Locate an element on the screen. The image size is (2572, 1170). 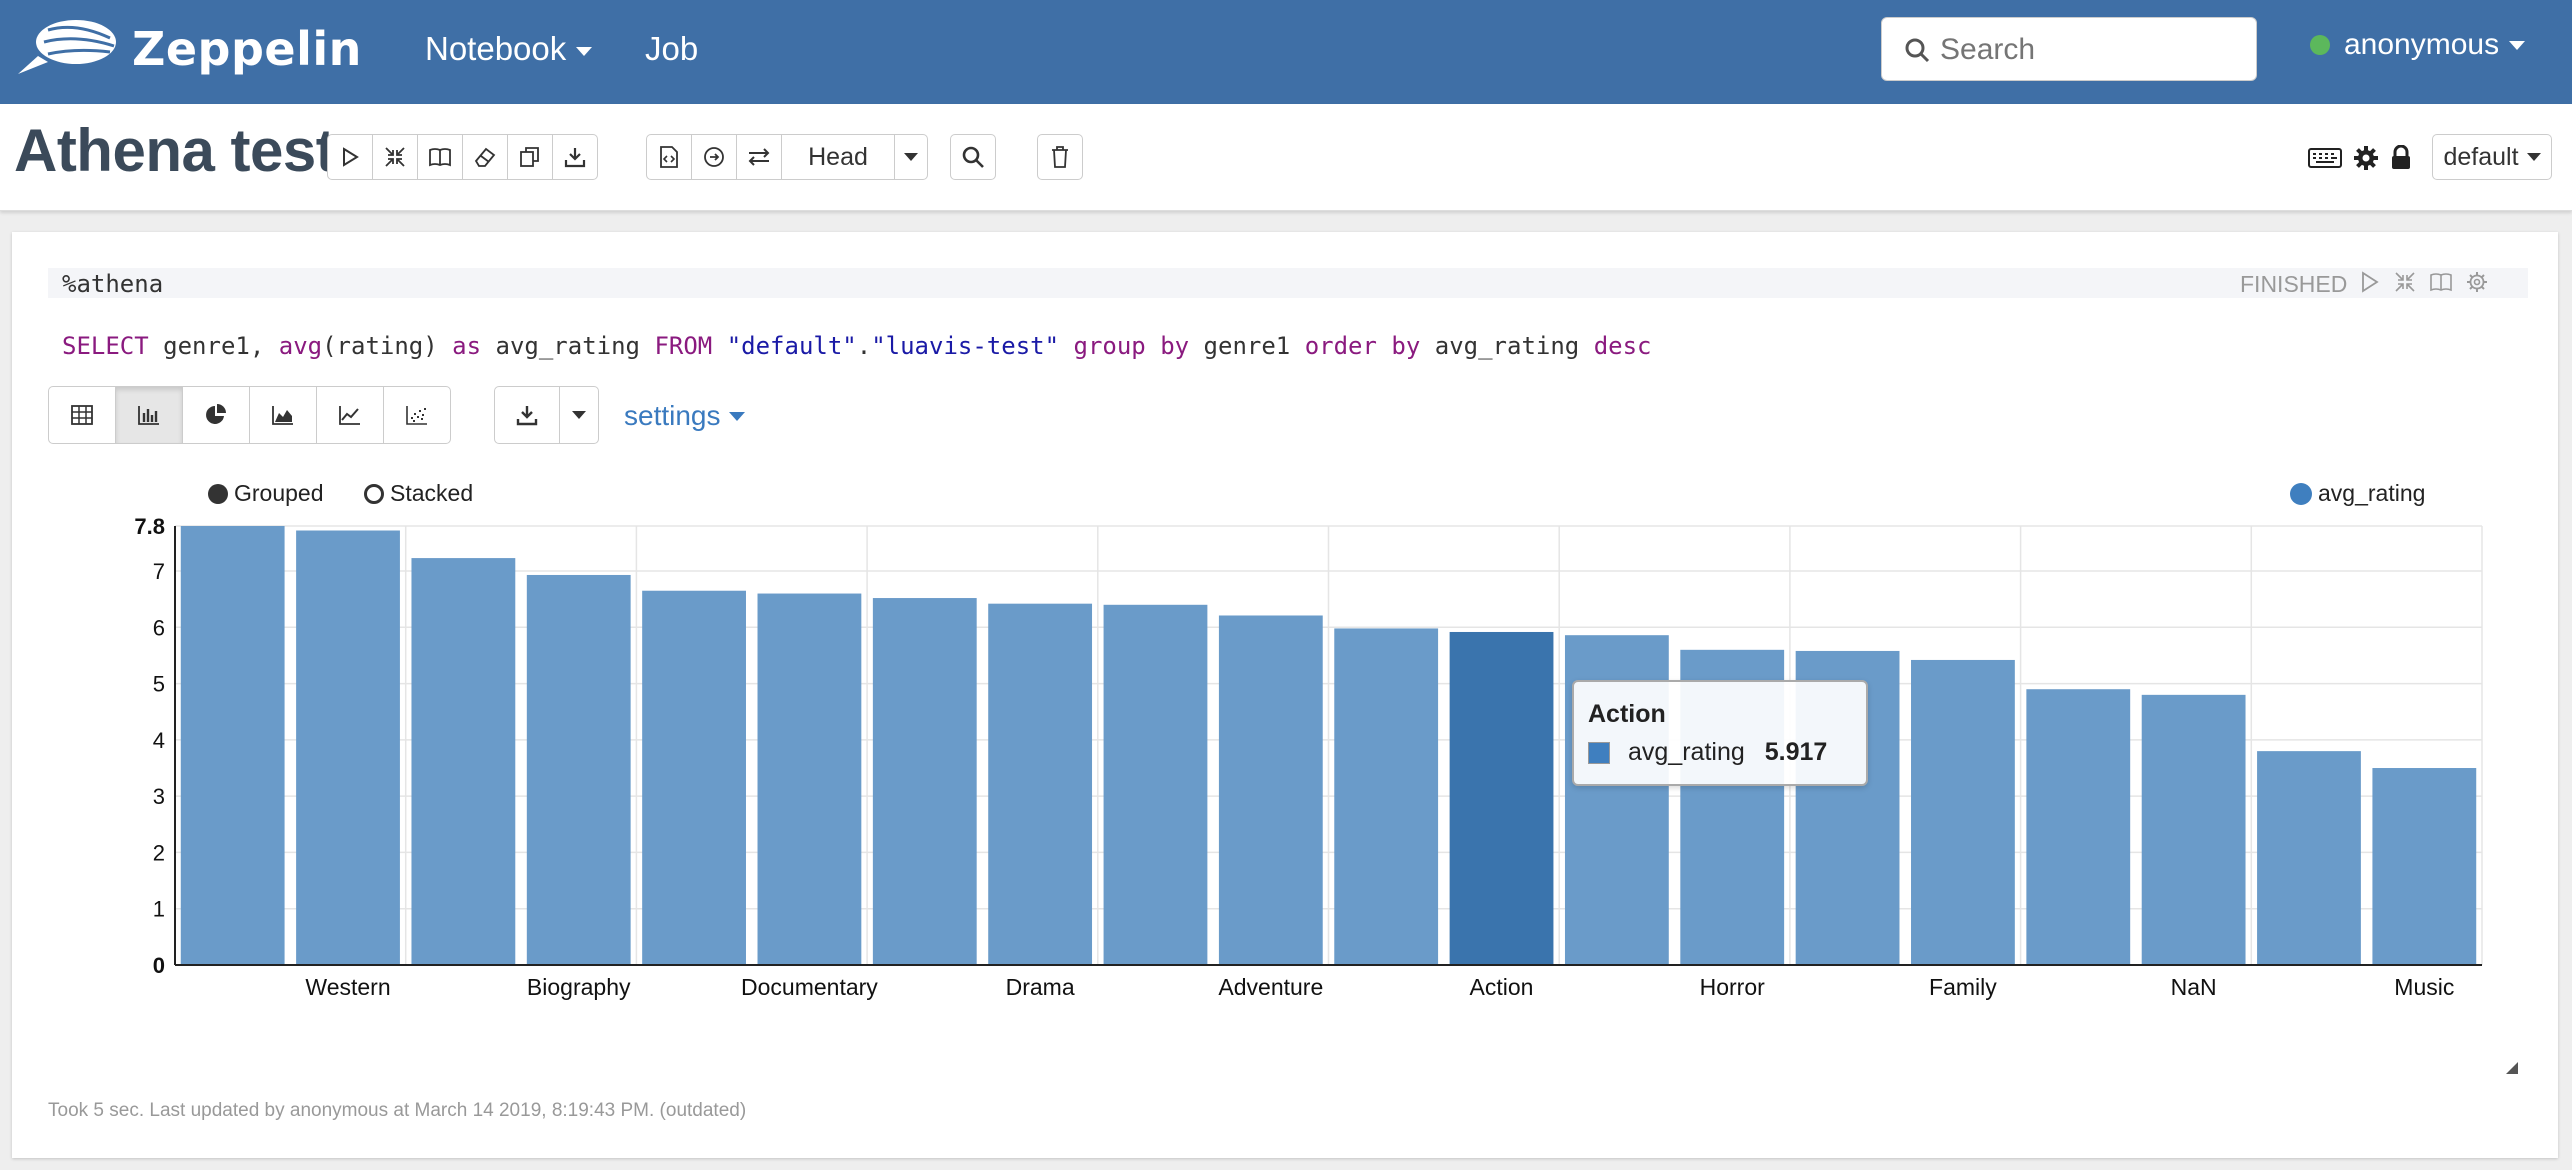
y-tick-label: 6 is located at coordinates (159, 627).